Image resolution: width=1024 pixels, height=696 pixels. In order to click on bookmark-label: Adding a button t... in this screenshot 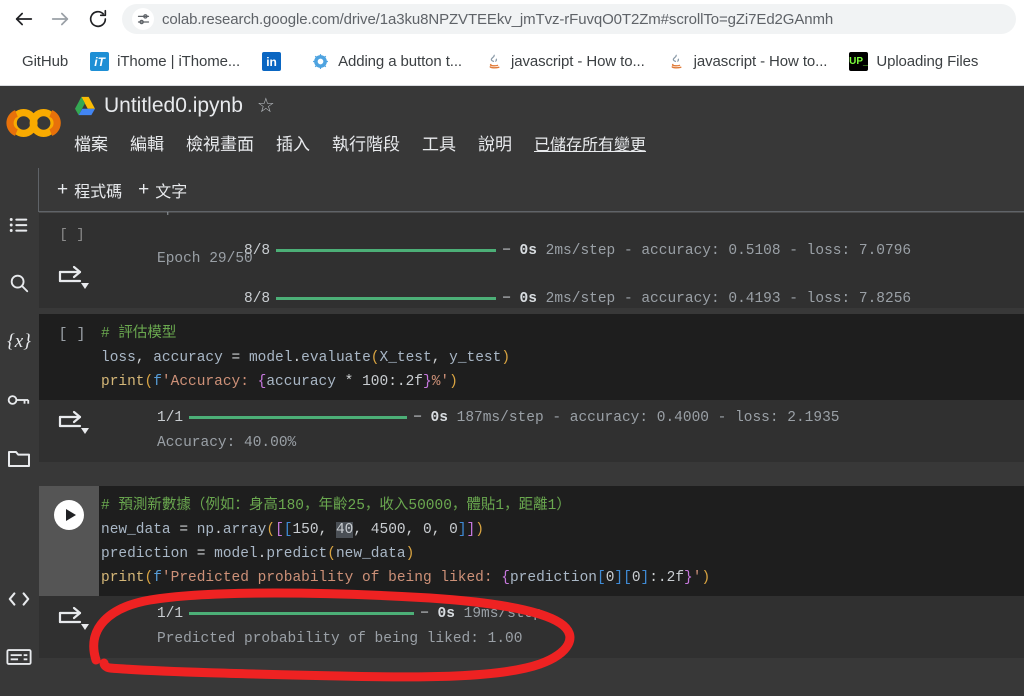, I will do `click(400, 61)`.